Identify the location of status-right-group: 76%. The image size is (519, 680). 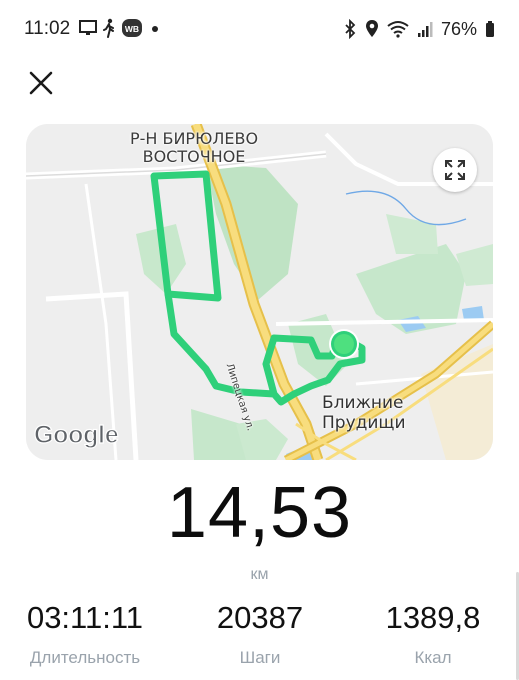
(419, 29).